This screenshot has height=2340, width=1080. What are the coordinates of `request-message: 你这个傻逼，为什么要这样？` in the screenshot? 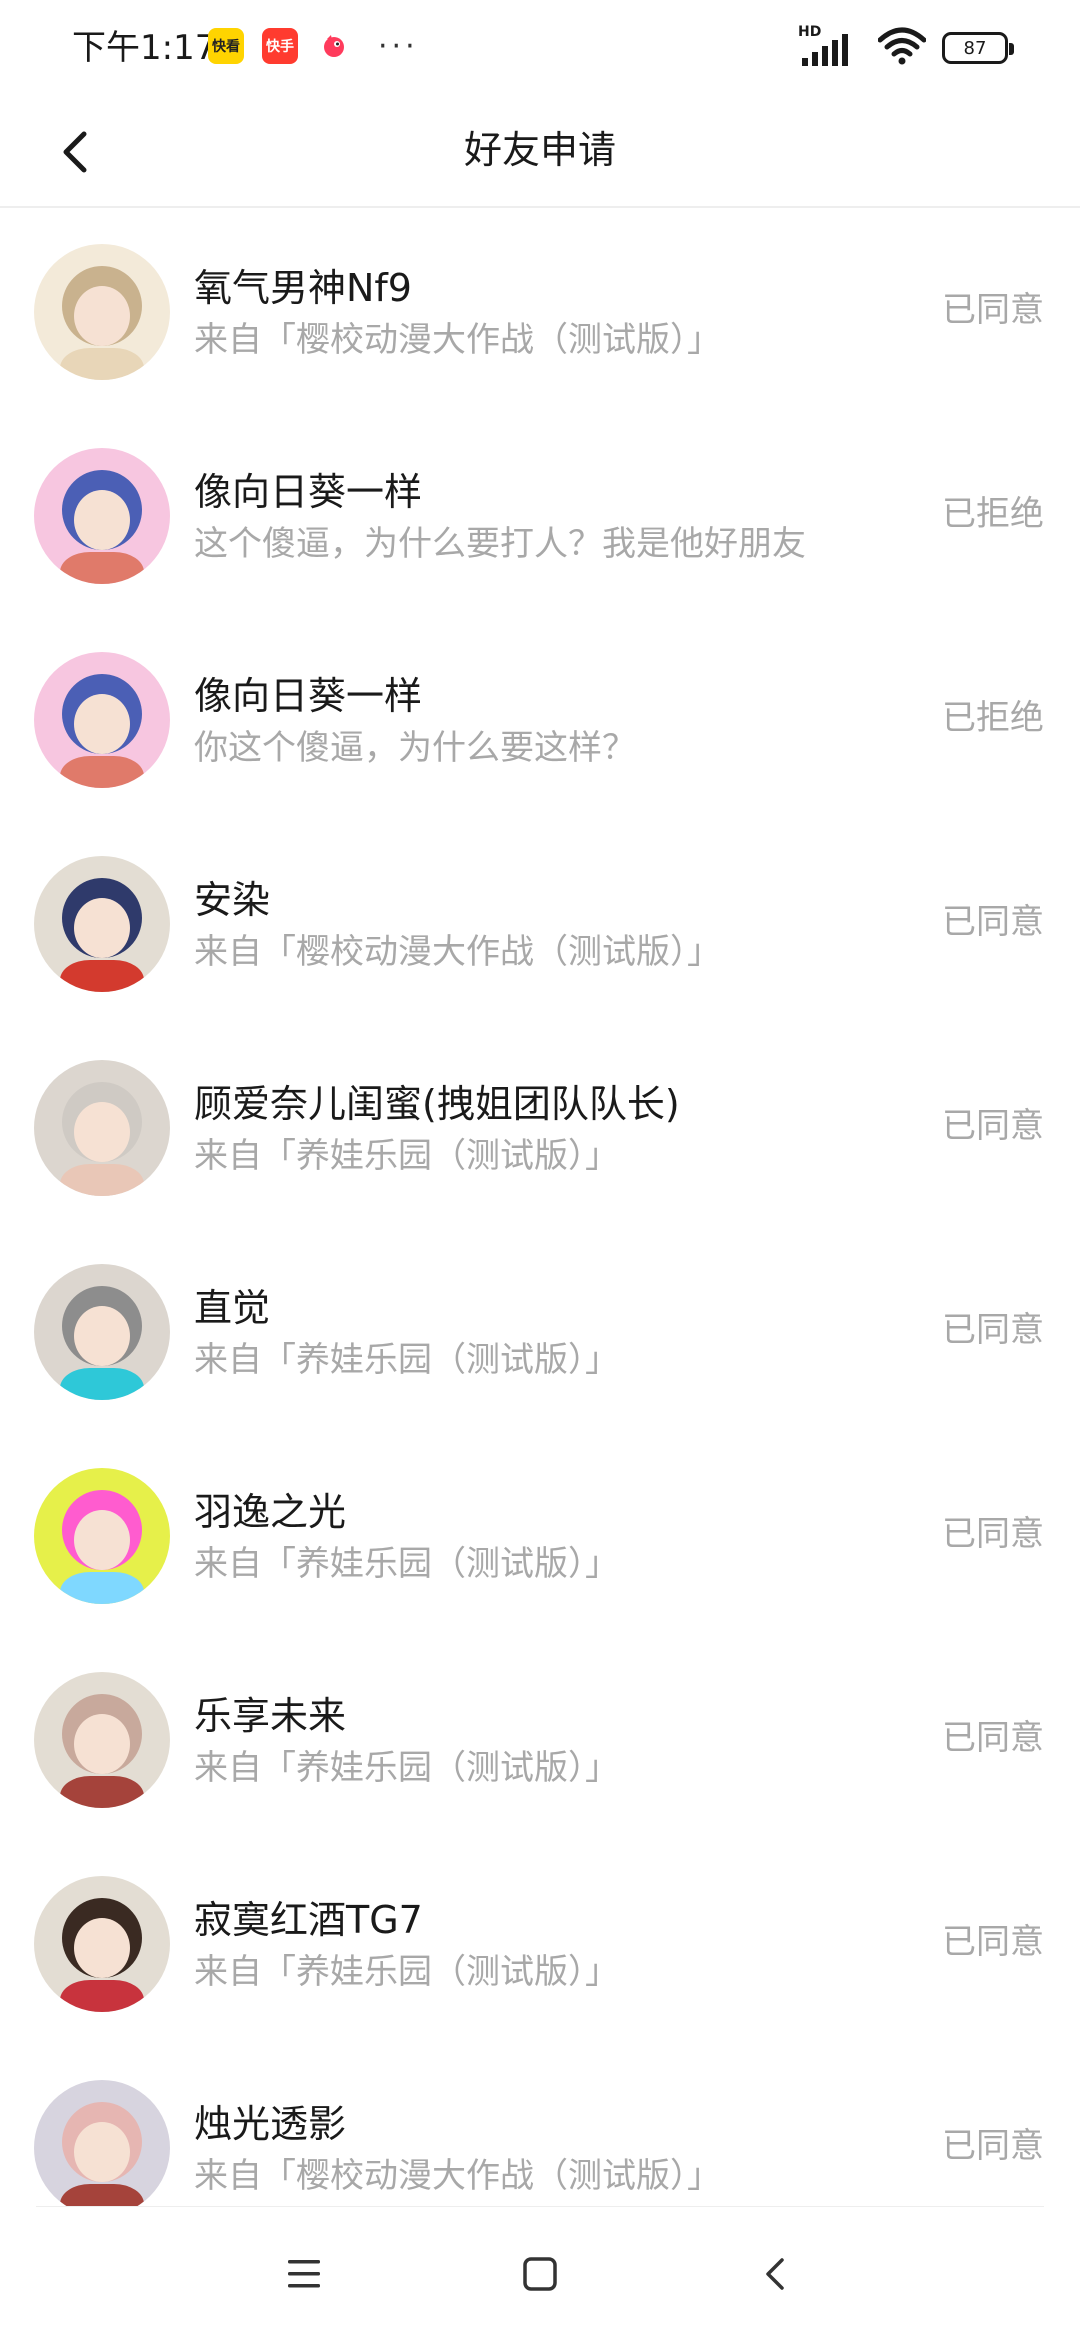 It's located at (415, 748).